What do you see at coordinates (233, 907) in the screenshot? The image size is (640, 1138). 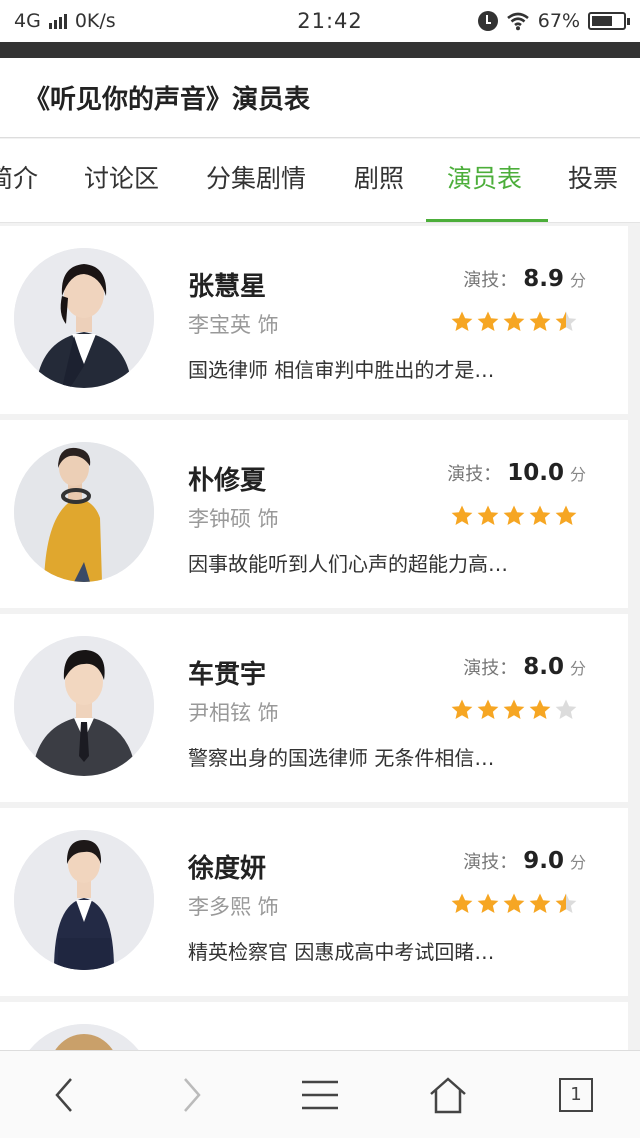 I see `role-name: 李多熙 饰` at bounding box center [233, 907].